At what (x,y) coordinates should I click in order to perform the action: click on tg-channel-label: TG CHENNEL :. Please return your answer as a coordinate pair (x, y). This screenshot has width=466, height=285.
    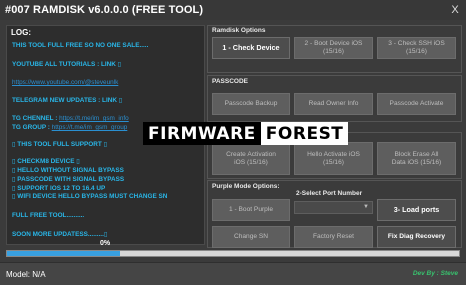
    Looking at the image, I should click on (35, 118).